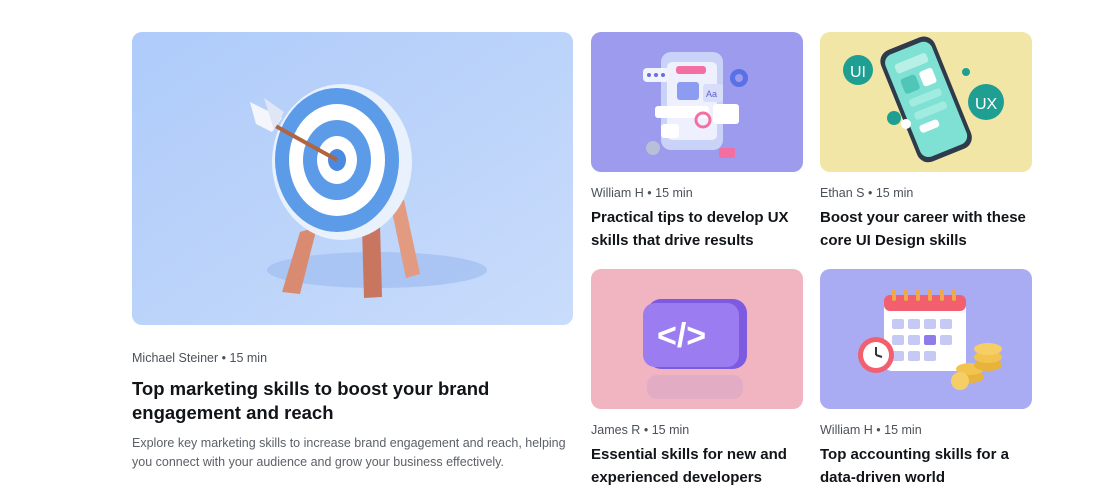  Describe the element at coordinates (697, 102) in the screenshot. I see `ux-illustration: Aa` at that location.